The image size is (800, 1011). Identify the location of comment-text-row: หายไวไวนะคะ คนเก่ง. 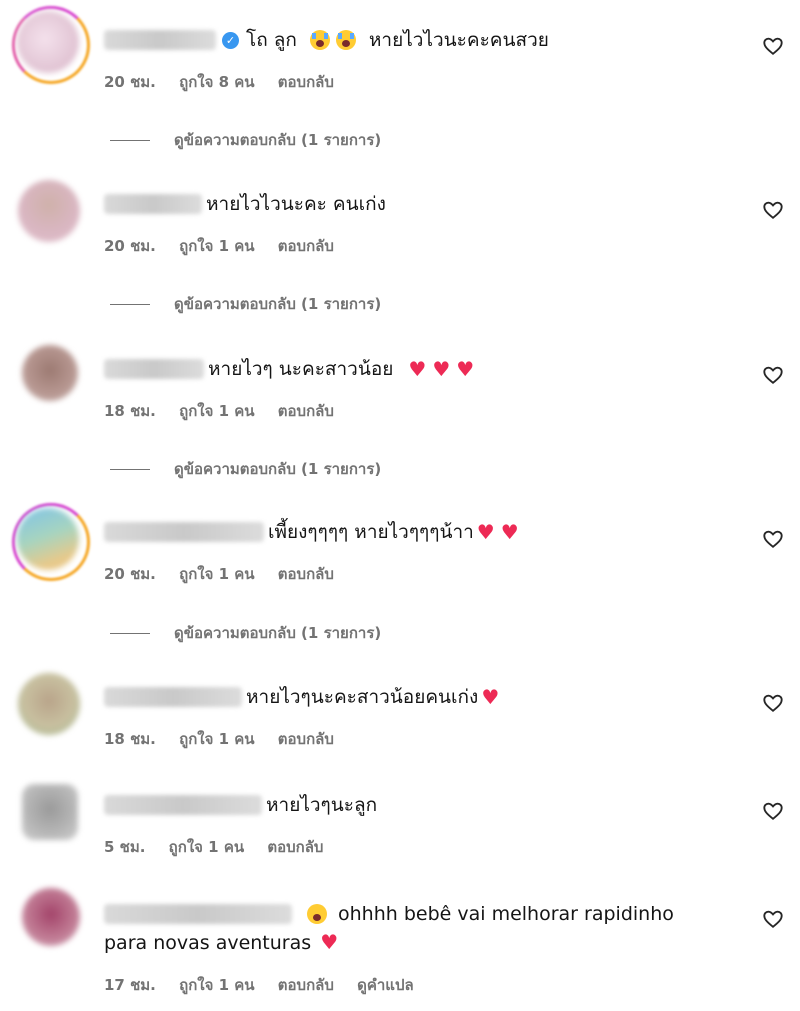
(245, 204).